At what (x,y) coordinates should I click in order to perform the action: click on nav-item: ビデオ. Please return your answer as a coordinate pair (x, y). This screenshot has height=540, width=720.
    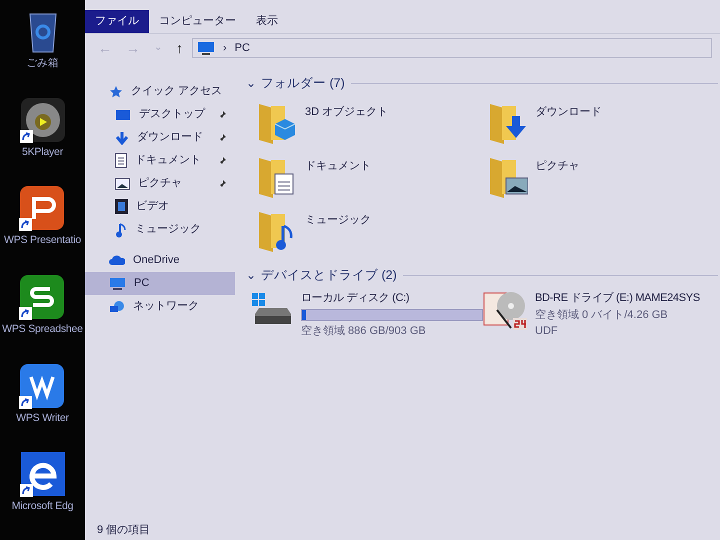
    Looking at the image, I should click on (160, 206).